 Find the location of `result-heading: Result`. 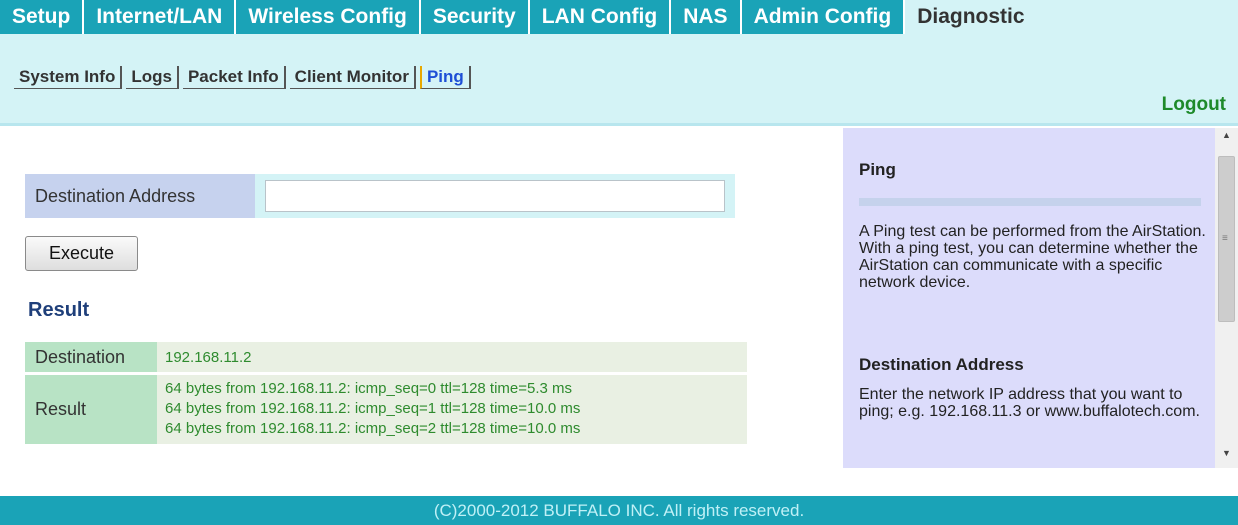

result-heading: Result is located at coordinates (59, 310).